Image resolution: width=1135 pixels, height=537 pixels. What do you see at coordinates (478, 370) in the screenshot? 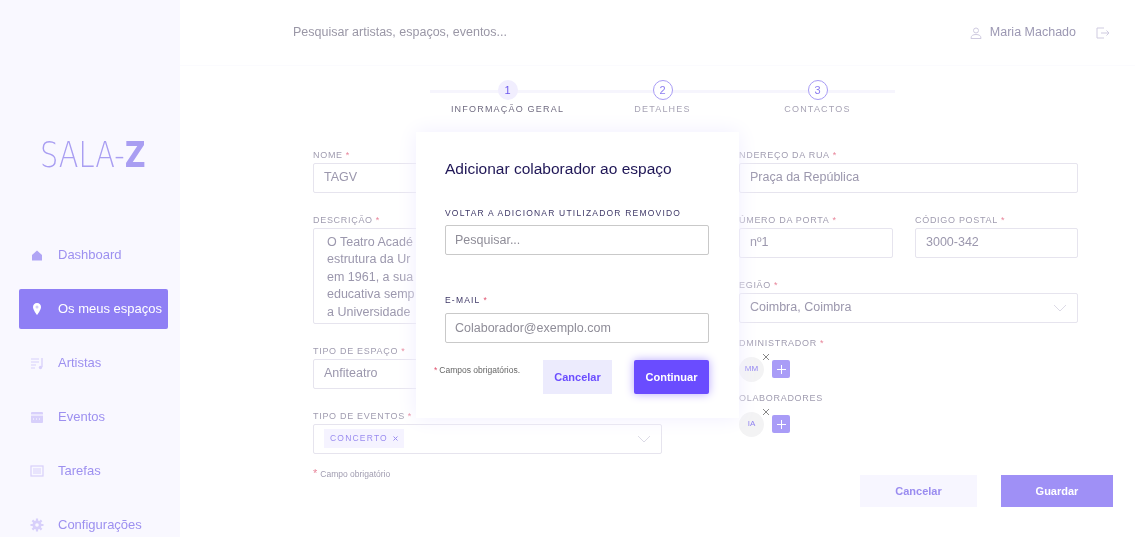
I see `required-note: * Campos obrigatórios.` at bounding box center [478, 370].